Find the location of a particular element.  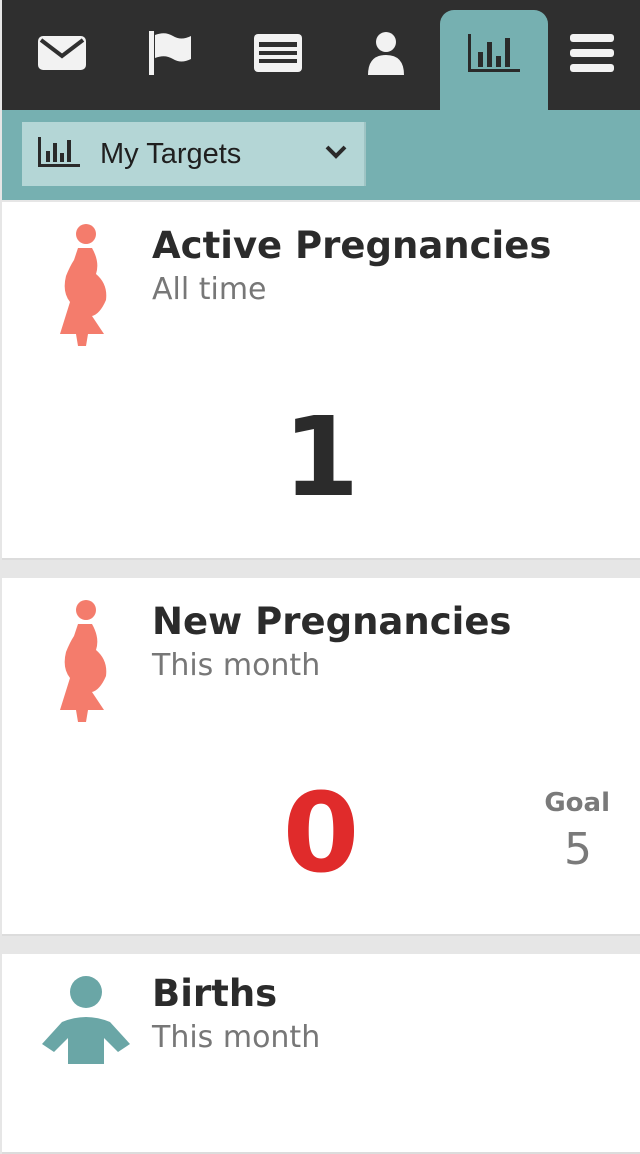

filter-bar: My Targets is located at coordinates (321, 155).